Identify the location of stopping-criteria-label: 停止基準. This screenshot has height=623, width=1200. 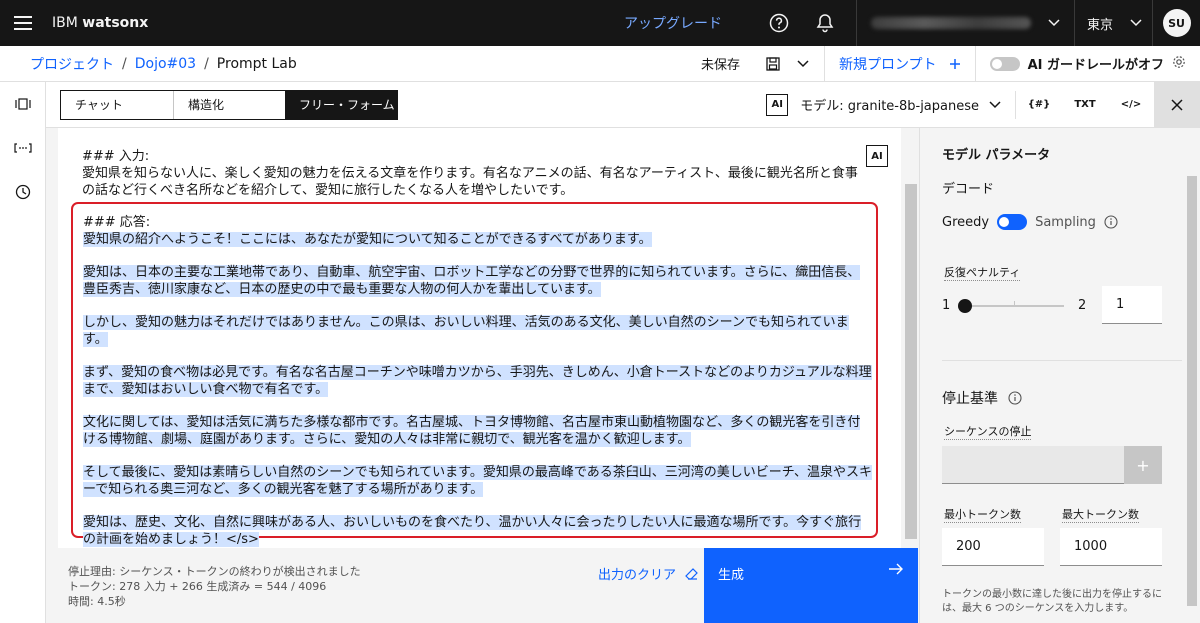
(970, 399).